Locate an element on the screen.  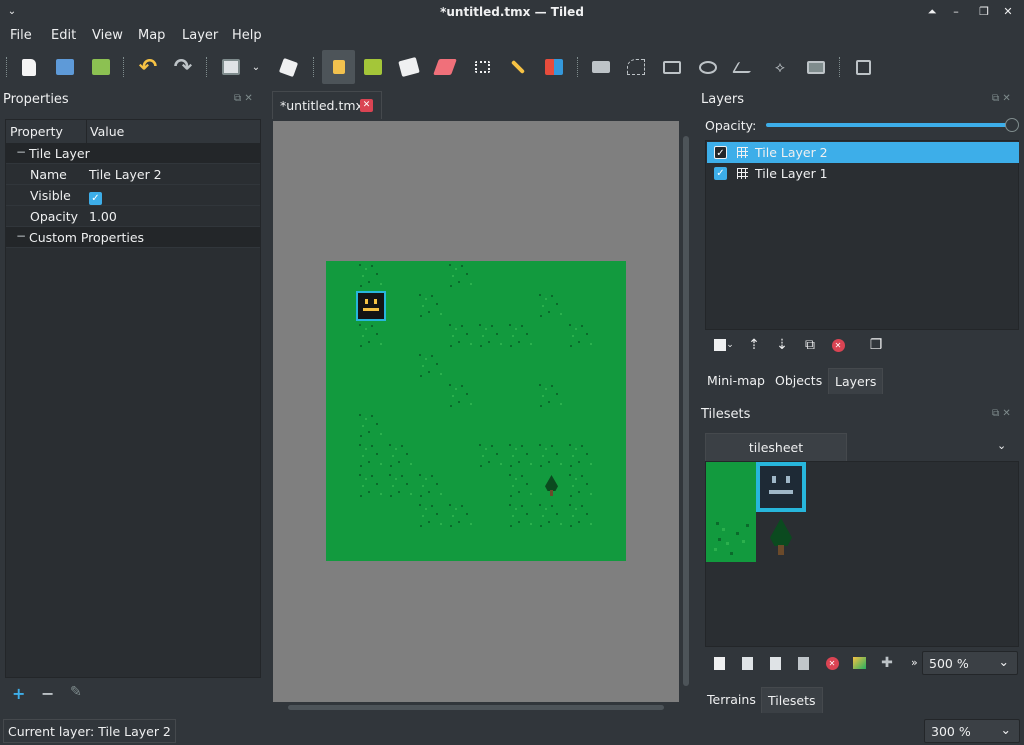
property-row-name: Name Tile Layer 2 is located at coordinates (133, 174).